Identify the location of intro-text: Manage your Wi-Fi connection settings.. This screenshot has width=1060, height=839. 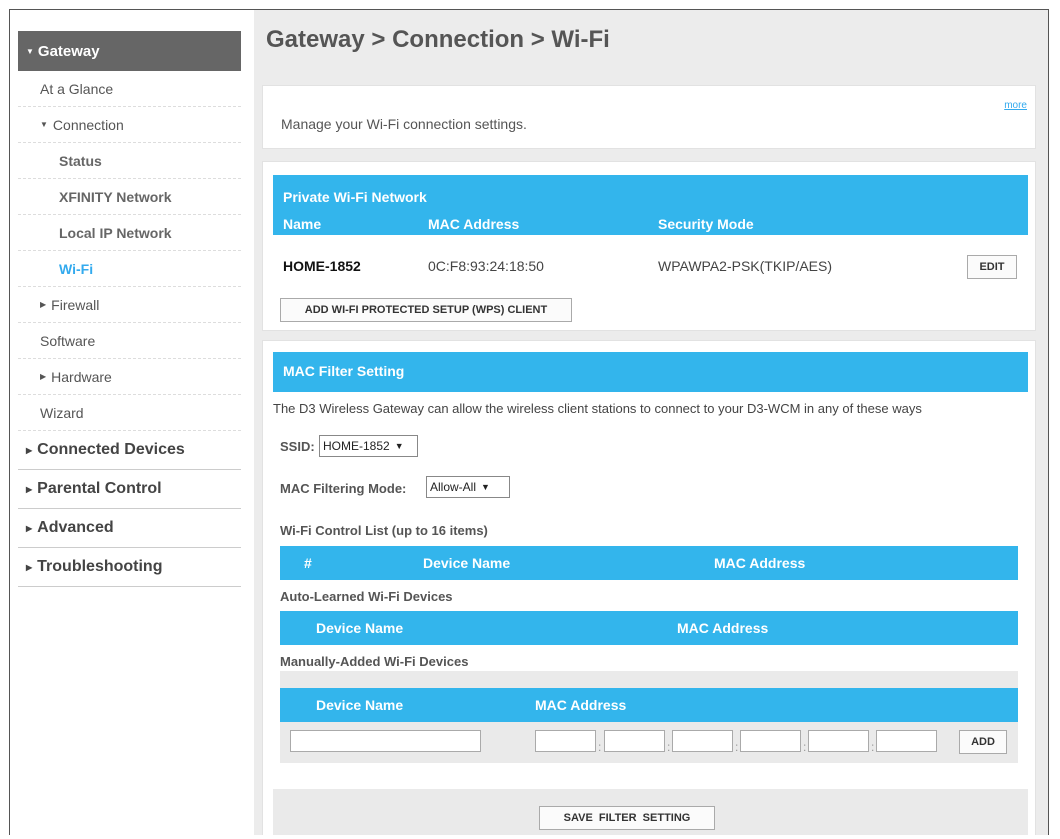
(404, 124).